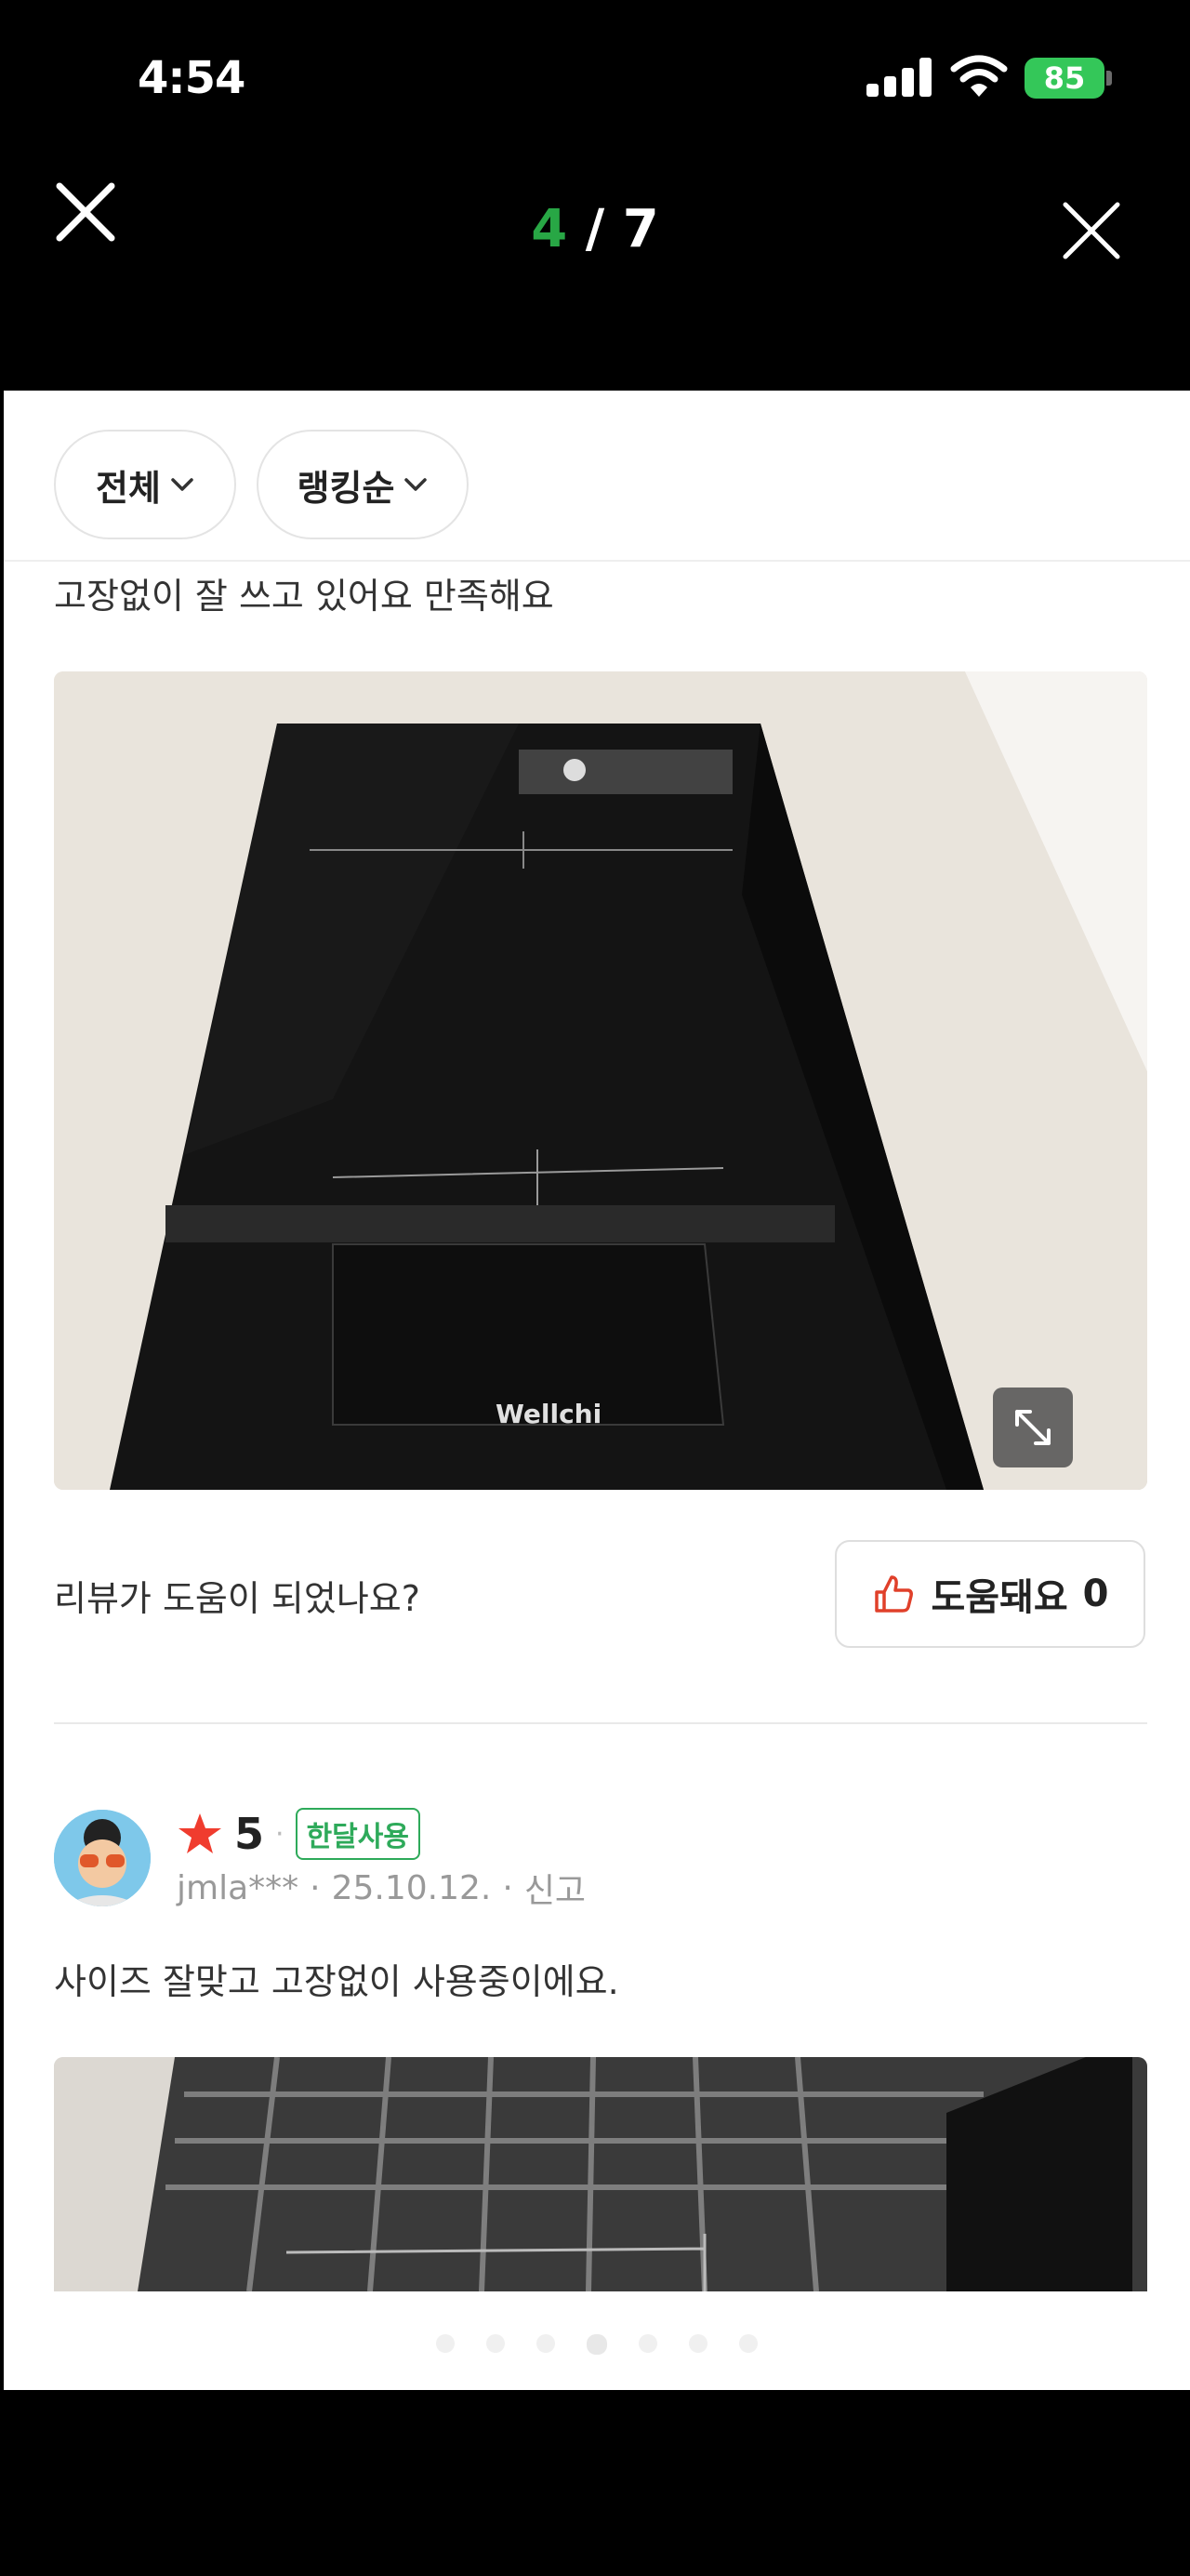  Describe the element at coordinates (600, 2174) in the screenshot. I see `review-photo` at that location.